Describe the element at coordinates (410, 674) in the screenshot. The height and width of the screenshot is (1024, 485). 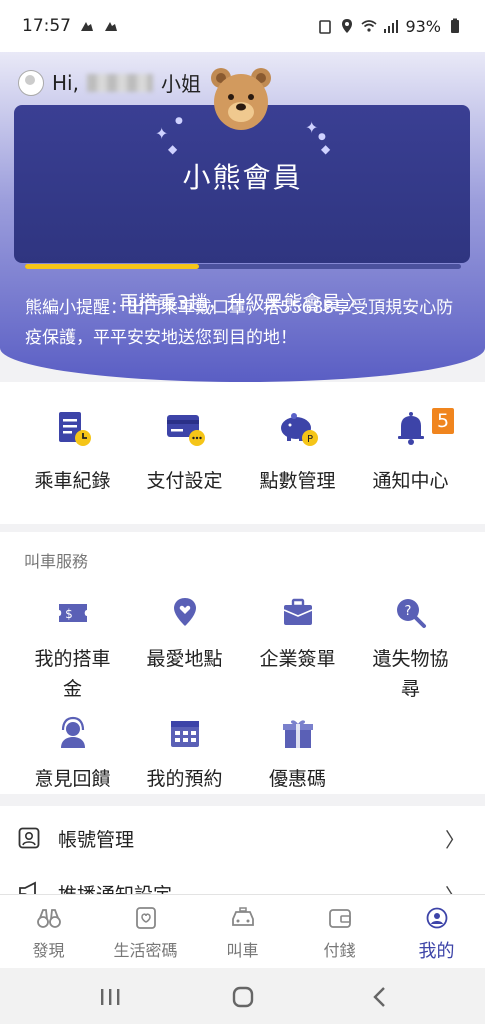
I see `service-label: 遺失物協尋` at that location.